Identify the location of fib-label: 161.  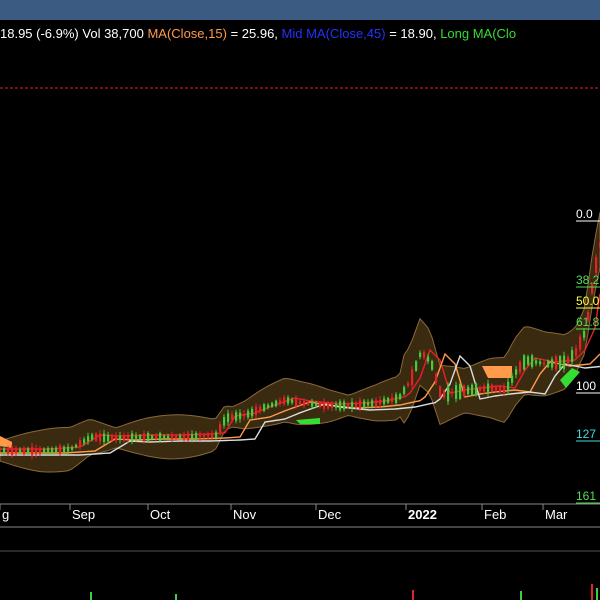
(586, 496).